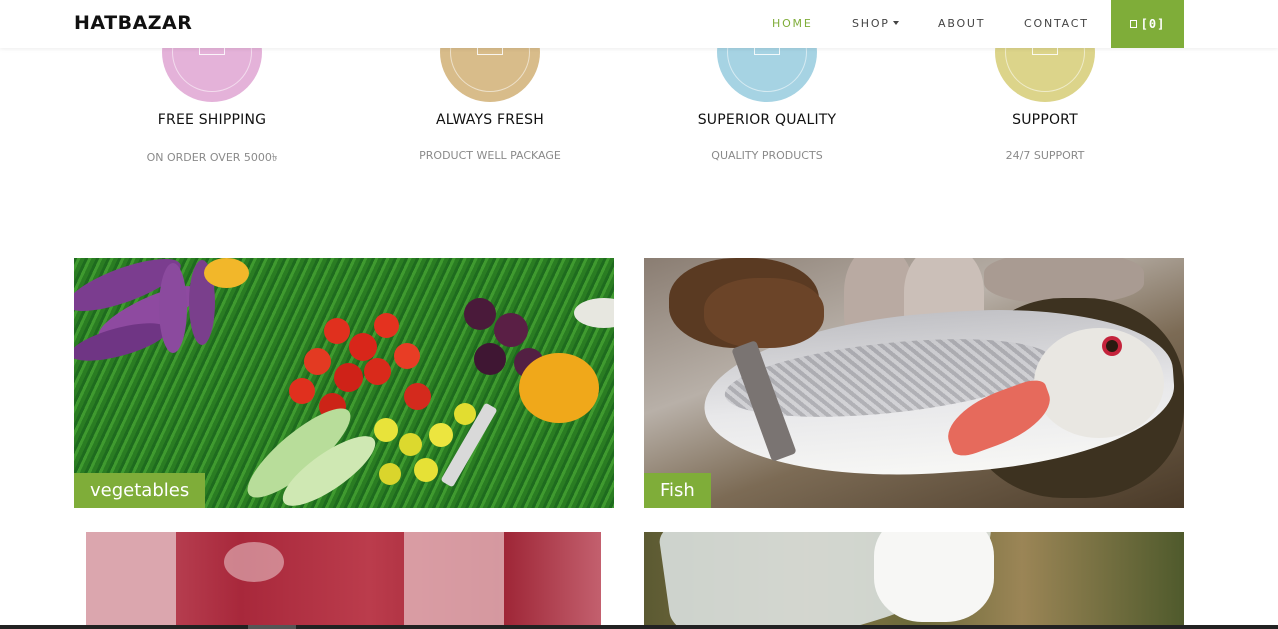 Image resolution: width=1278 pixels, height=629 pixels. Describe the element at coordinates (133, 23) in the screenshot. I see `brand-logo: HATBAZAR` at that location.